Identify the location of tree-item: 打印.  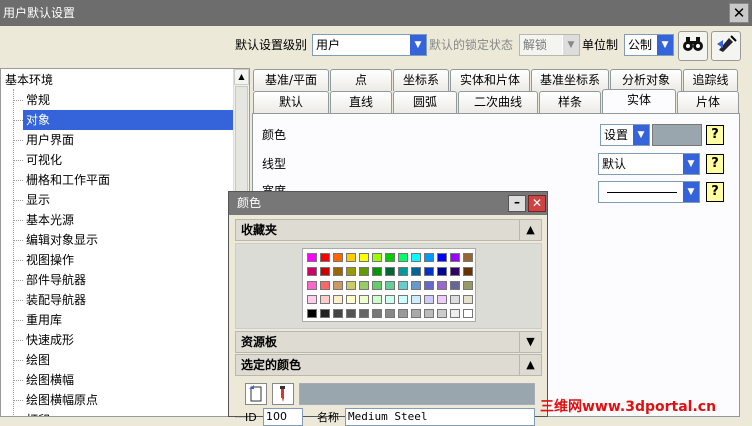
(38, 413).